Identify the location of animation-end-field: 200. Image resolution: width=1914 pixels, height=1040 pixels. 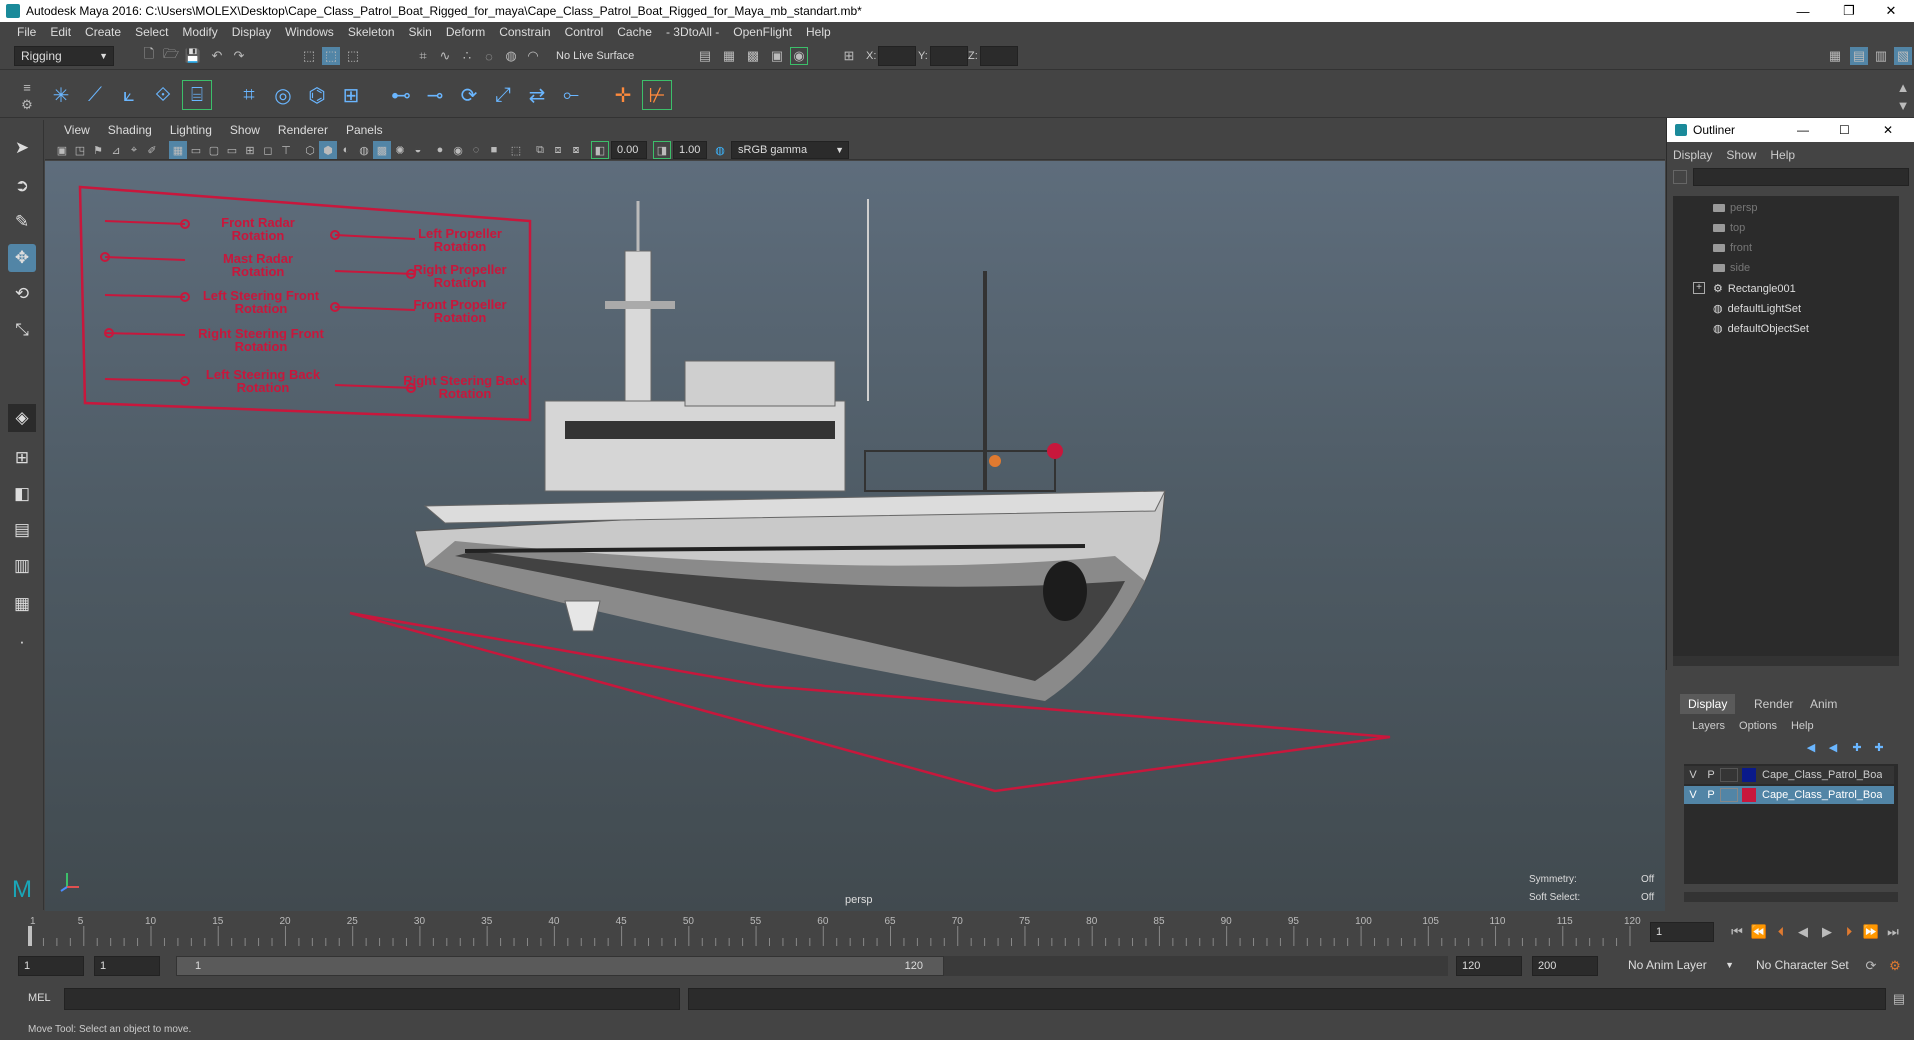
(1565, 966).